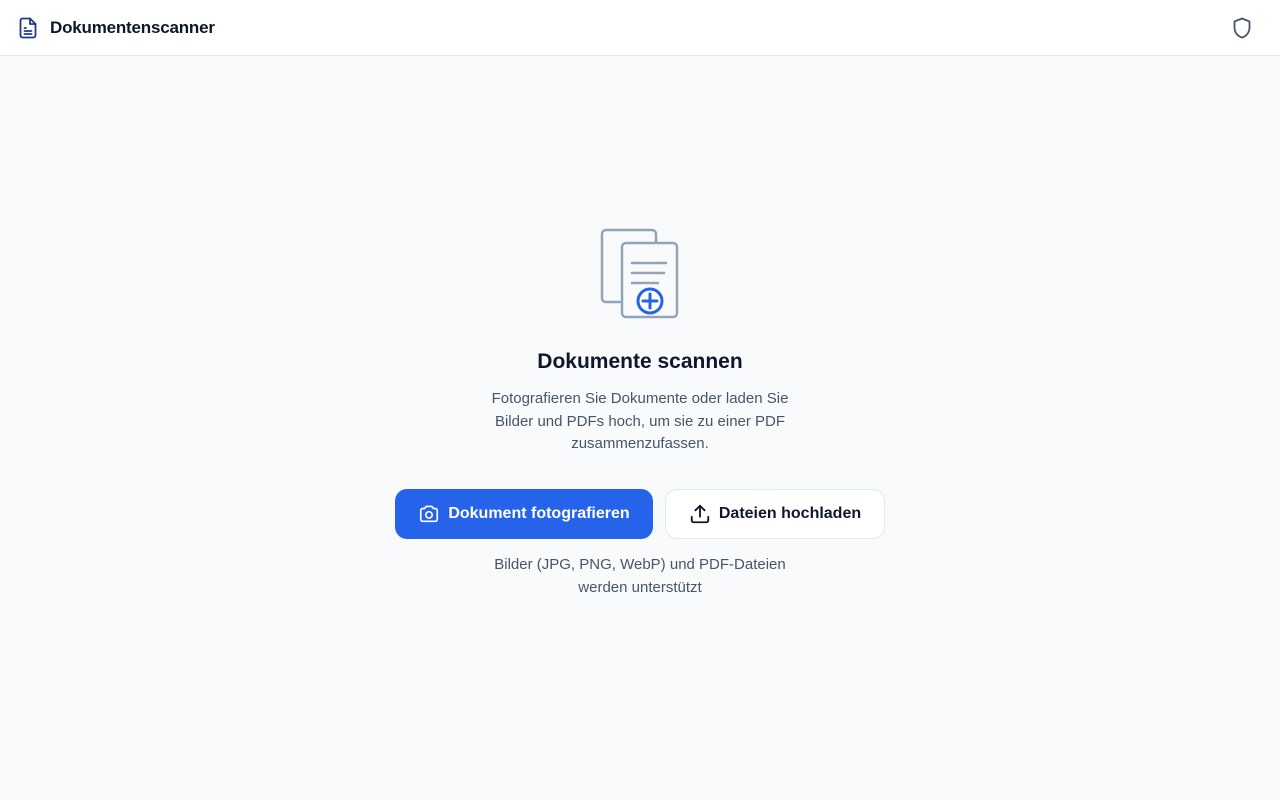  What do you see at coordinates (790, 513) in the screenshot?
I see `upload-files-label: Dateien hochladen` at bounding box center [790, 513].